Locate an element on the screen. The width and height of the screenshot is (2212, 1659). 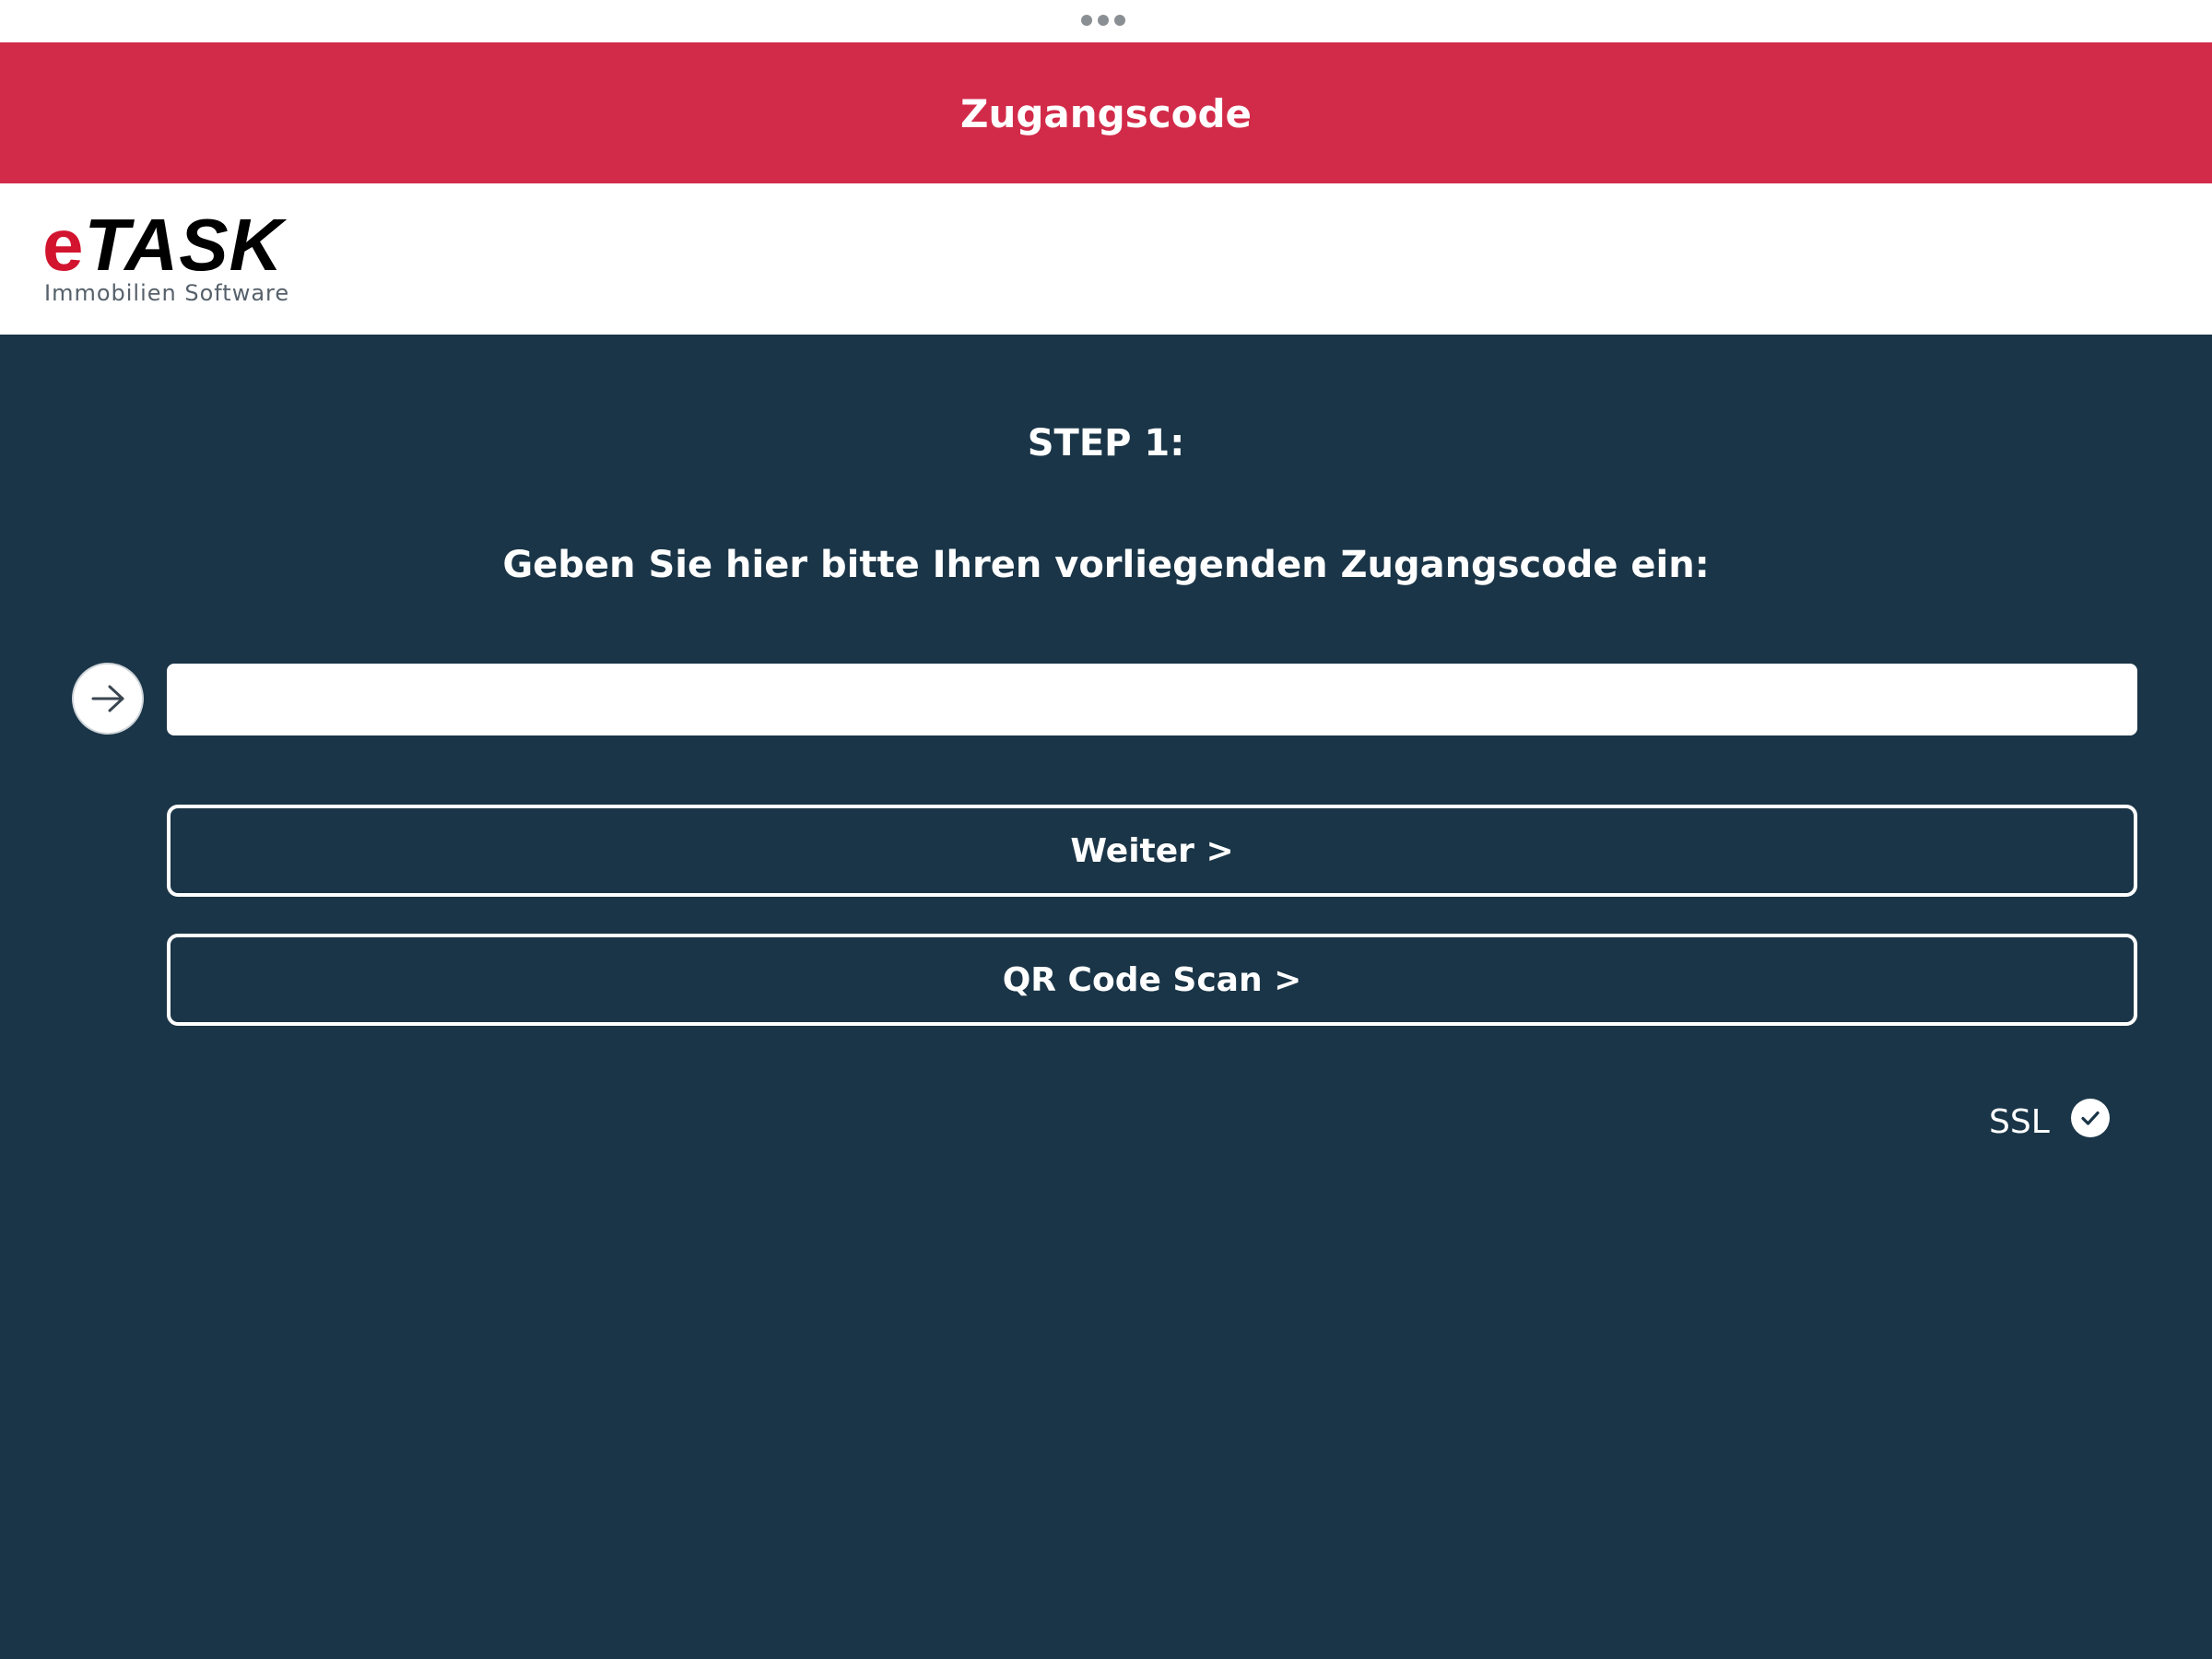
header-bar: Zugangscode is located at coordinates (1106, 112).